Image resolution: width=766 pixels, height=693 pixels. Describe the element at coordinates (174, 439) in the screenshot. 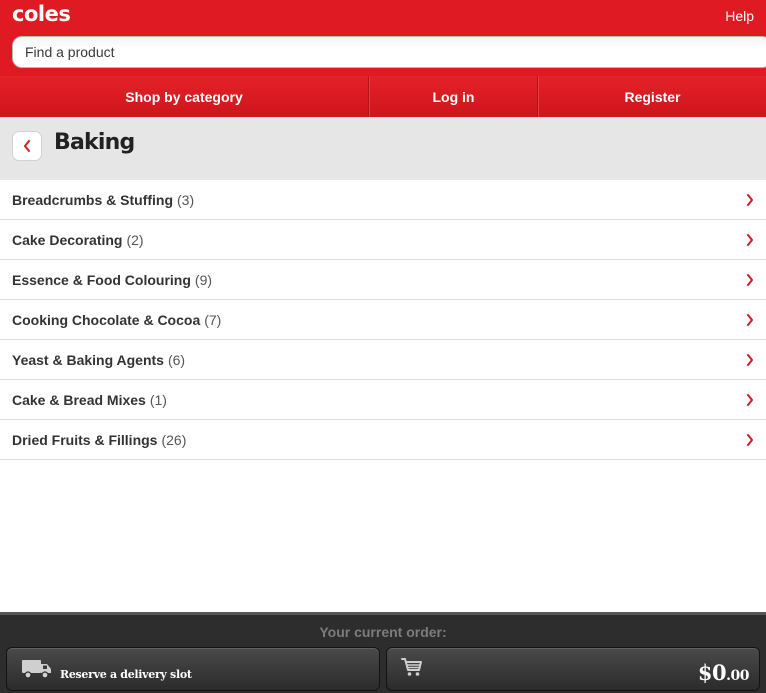

I see `category-count: (26)` at that location.